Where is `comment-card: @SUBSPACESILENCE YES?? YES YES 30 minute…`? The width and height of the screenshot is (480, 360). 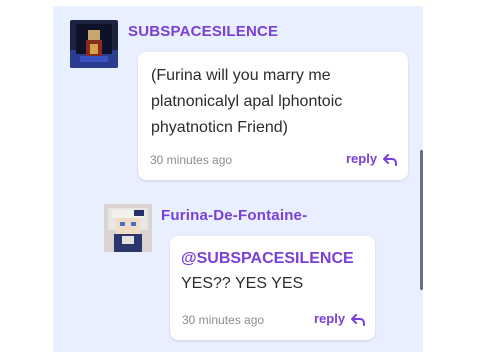
comment-card: @SUBSPACESILENCE YES?? YES YES 30 minute… is located at coordinates (272, 288).